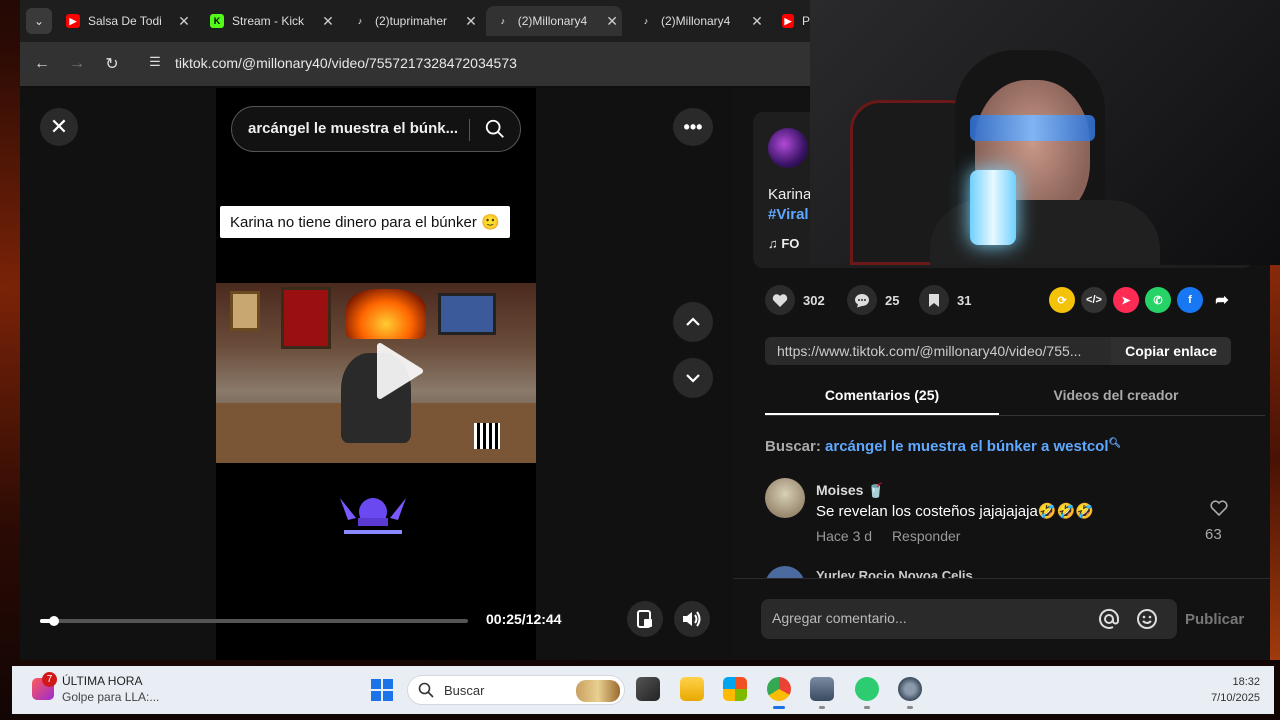 Image resolution: width=1280 pixels, height=720 pixels. What do you see at coordinates (1213, 534) in the screenshot?
I see `comment-like-count: 63` at bounding box center [1213, 534].